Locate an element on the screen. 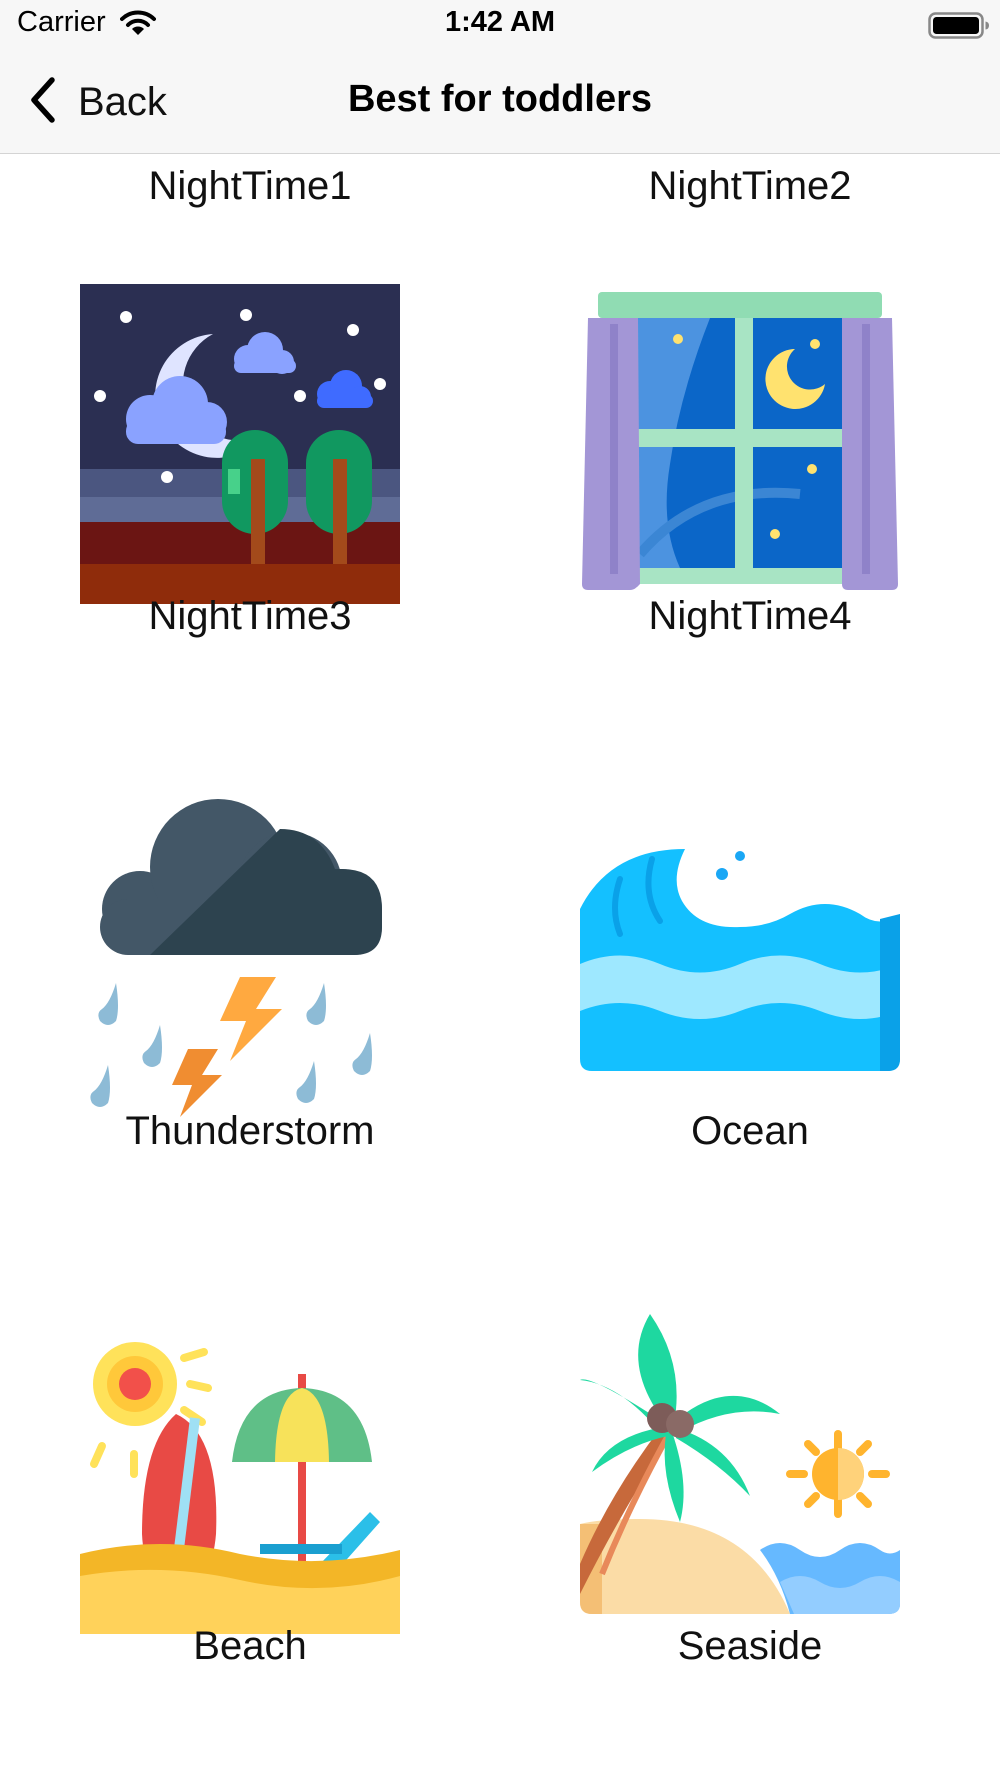 The width and height of the screenshot is (1000, 1778). sound-name: Beach is located at coordinates (250, 1646).